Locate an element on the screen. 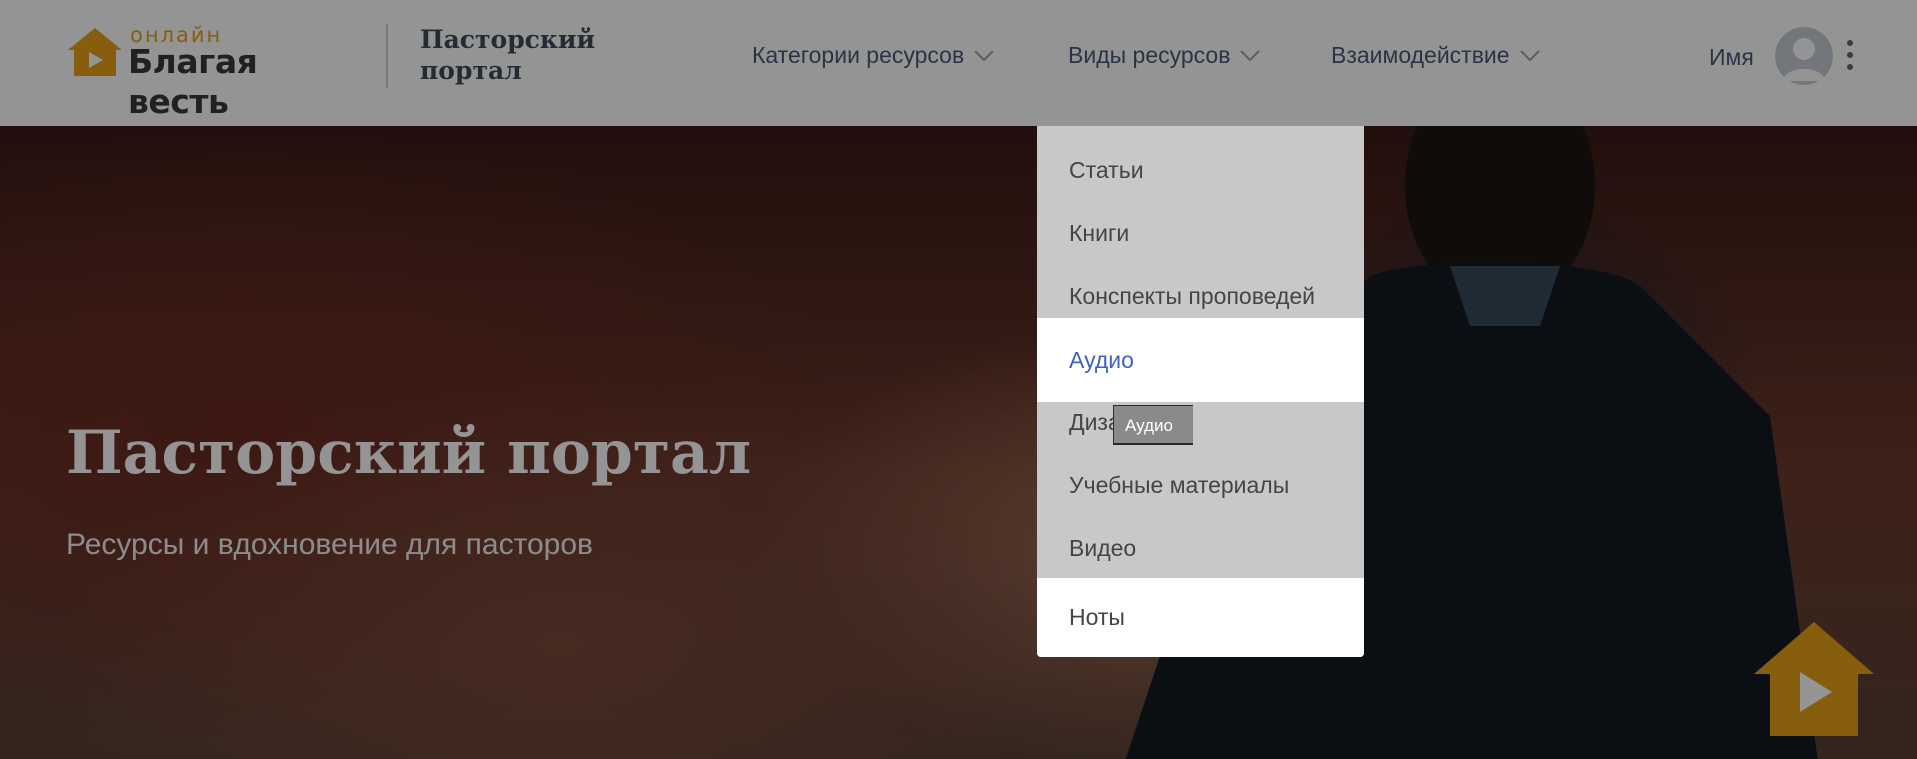 This screenshot has width=1917, height=759. site-logo: онлайн Благая весть is located at coordinates (211, 72).